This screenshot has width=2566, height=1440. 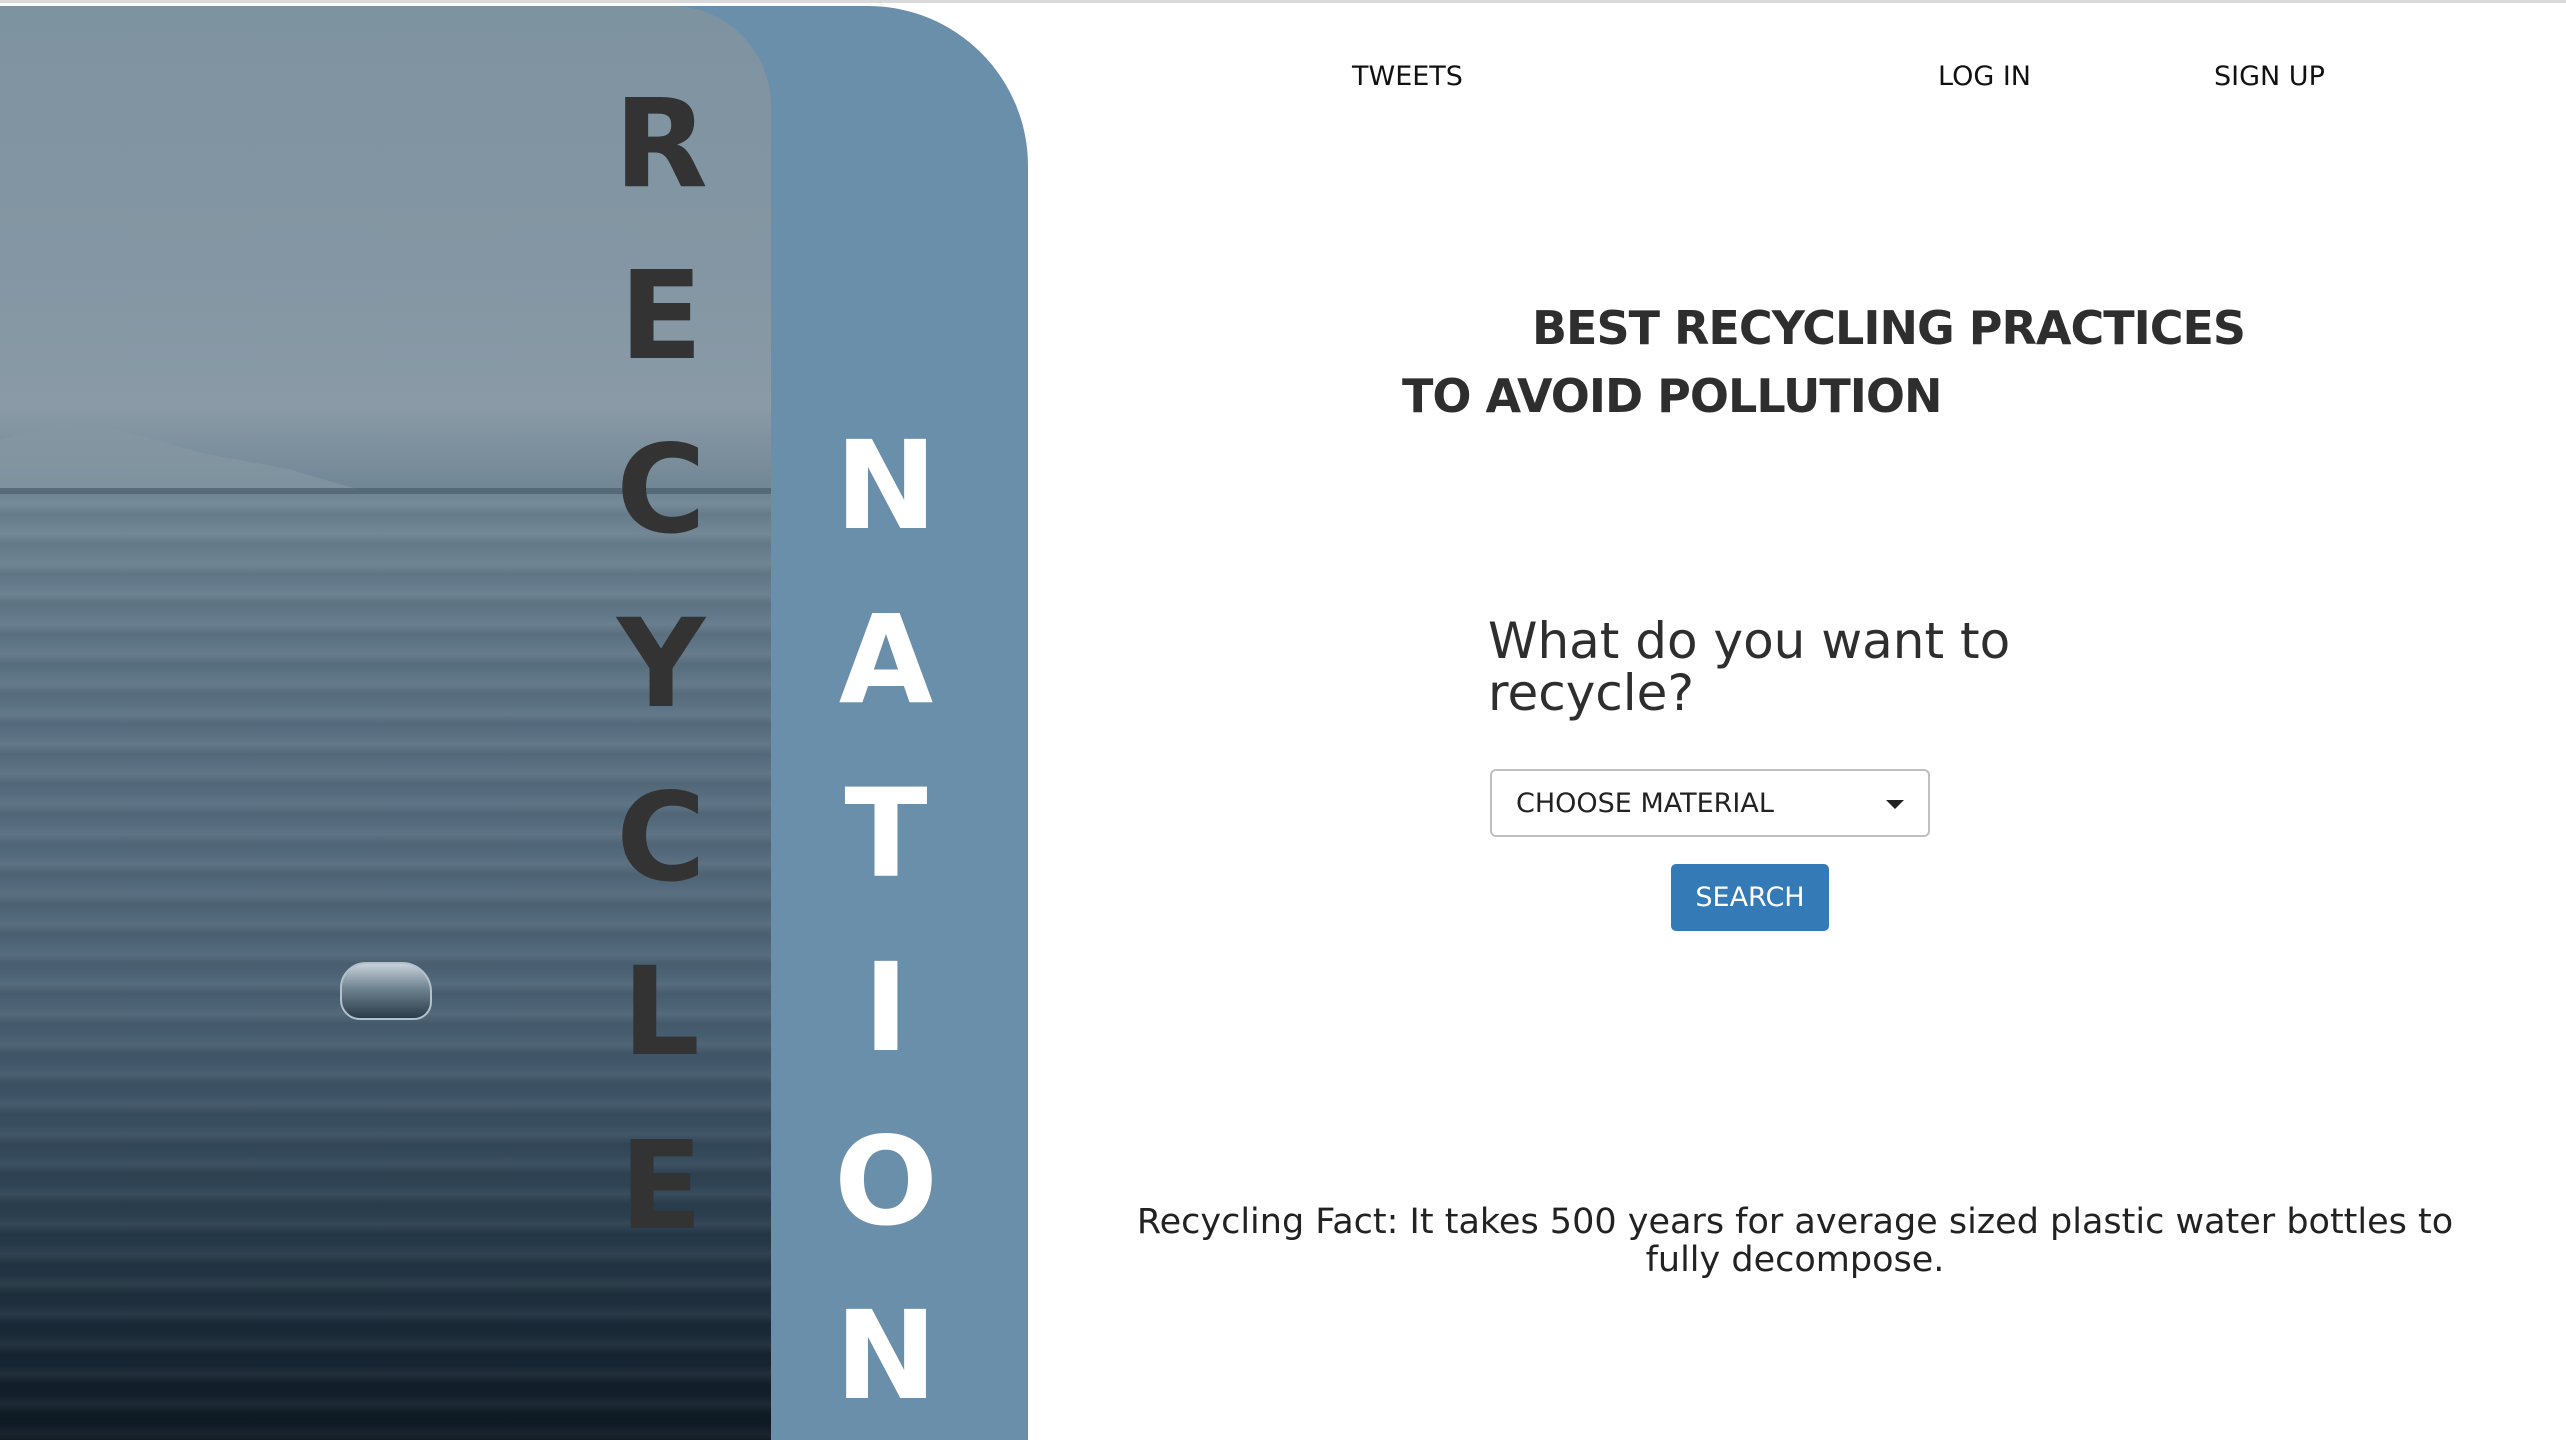 I want to click on nav-link-tweets: TWEETS, so click(x=1407, y=76).